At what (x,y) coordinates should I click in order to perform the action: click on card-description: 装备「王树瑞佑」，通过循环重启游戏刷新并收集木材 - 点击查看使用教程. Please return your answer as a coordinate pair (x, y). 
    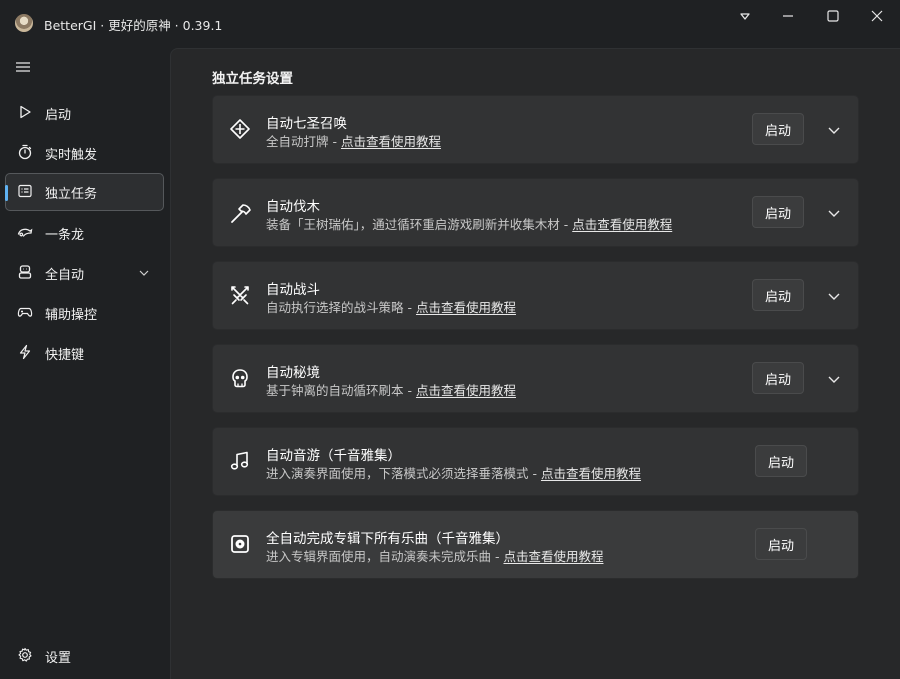
    Looking at the image, I should click on (469, 223).